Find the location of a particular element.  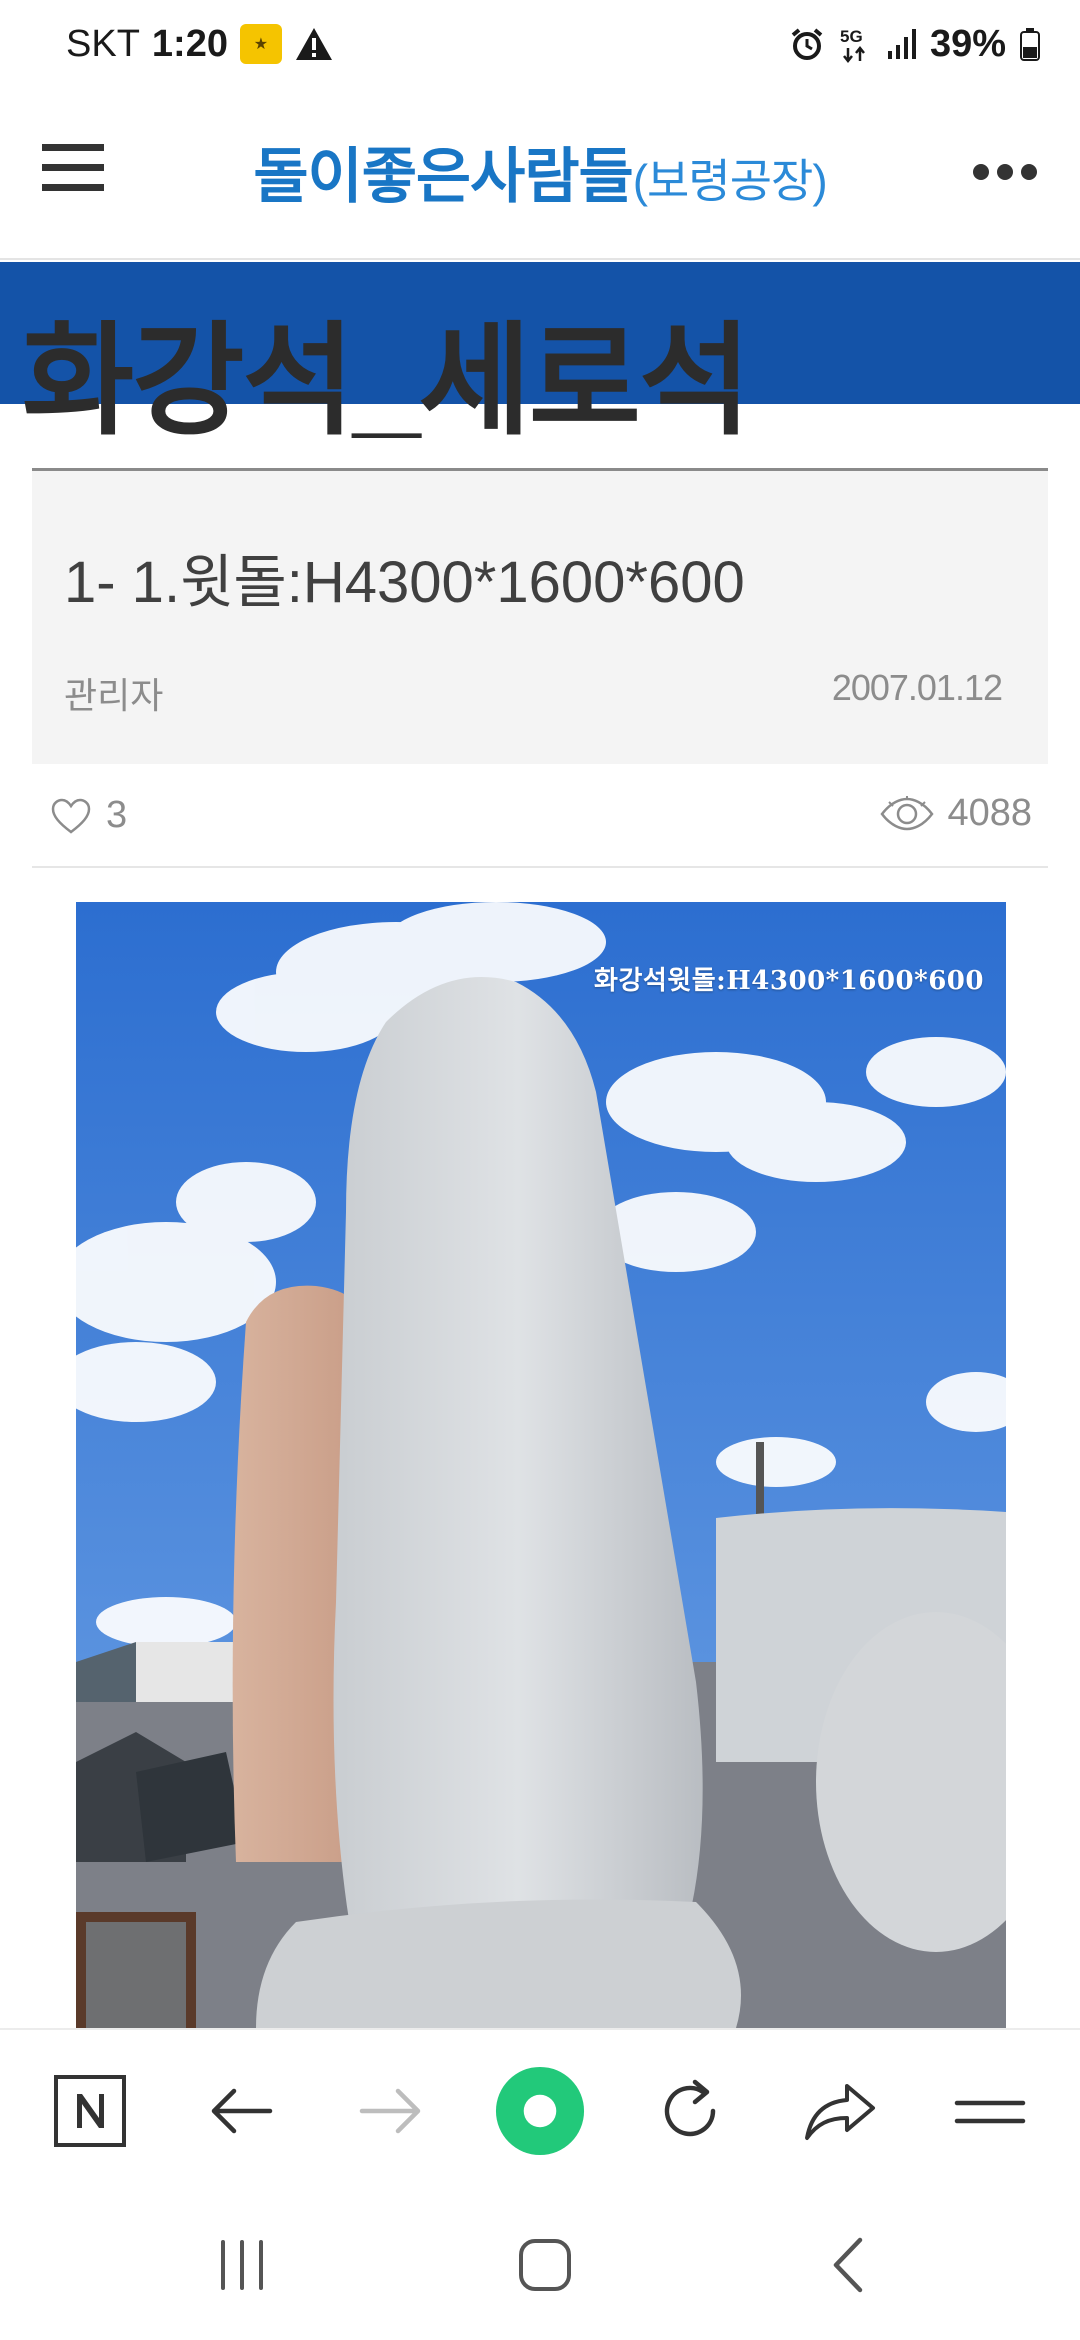

clock: 1:20 is located at coordinates (189, 43).